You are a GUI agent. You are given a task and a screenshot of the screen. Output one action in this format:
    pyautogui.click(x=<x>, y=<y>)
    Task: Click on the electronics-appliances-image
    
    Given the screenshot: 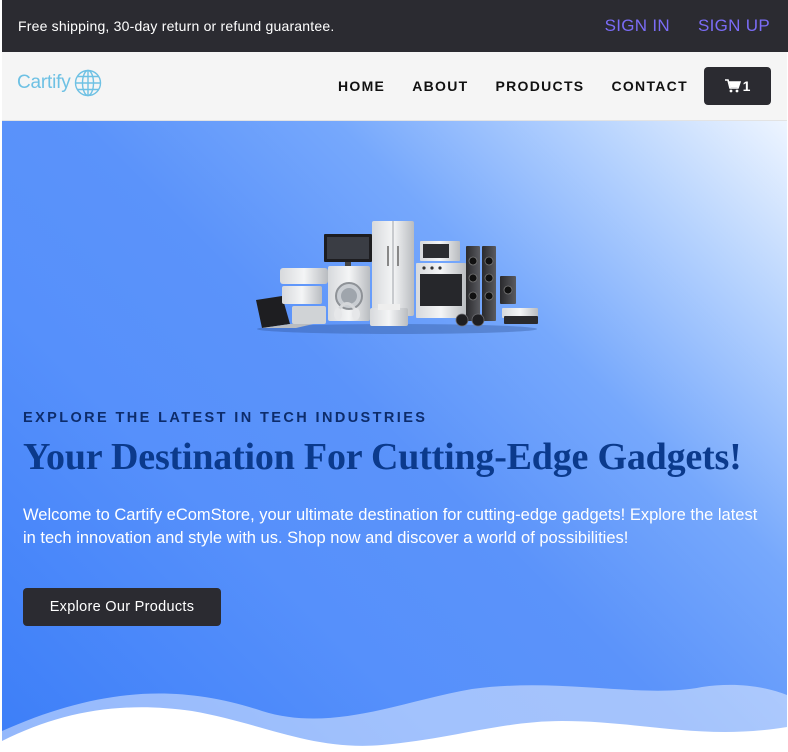 What is the action you would take?
    pyautogui.click(x=397, y=277)
    